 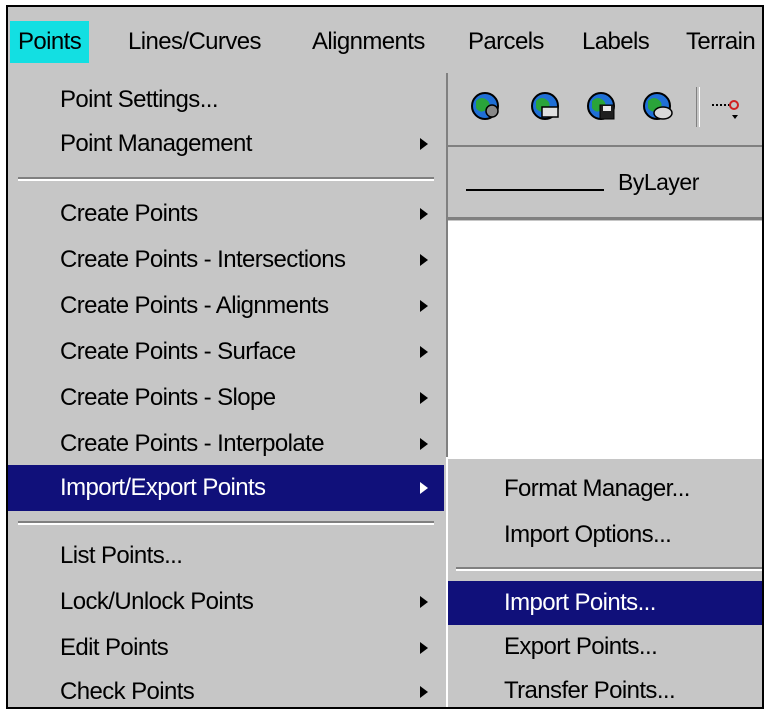 What do you see at coordinates (226, 306) in the screenshot?
I see `menu-item-create-points-alignments: Create Points - Alignments` at bounding box center [226, 306].